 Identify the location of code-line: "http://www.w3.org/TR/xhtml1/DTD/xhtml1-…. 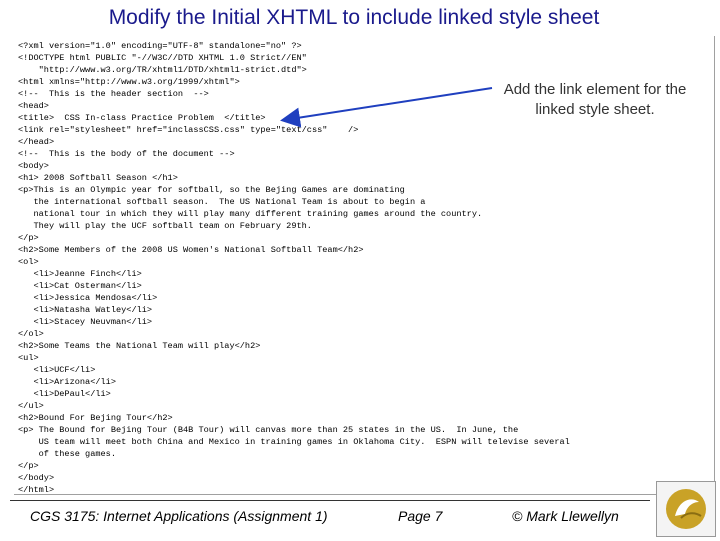
(162, 70).